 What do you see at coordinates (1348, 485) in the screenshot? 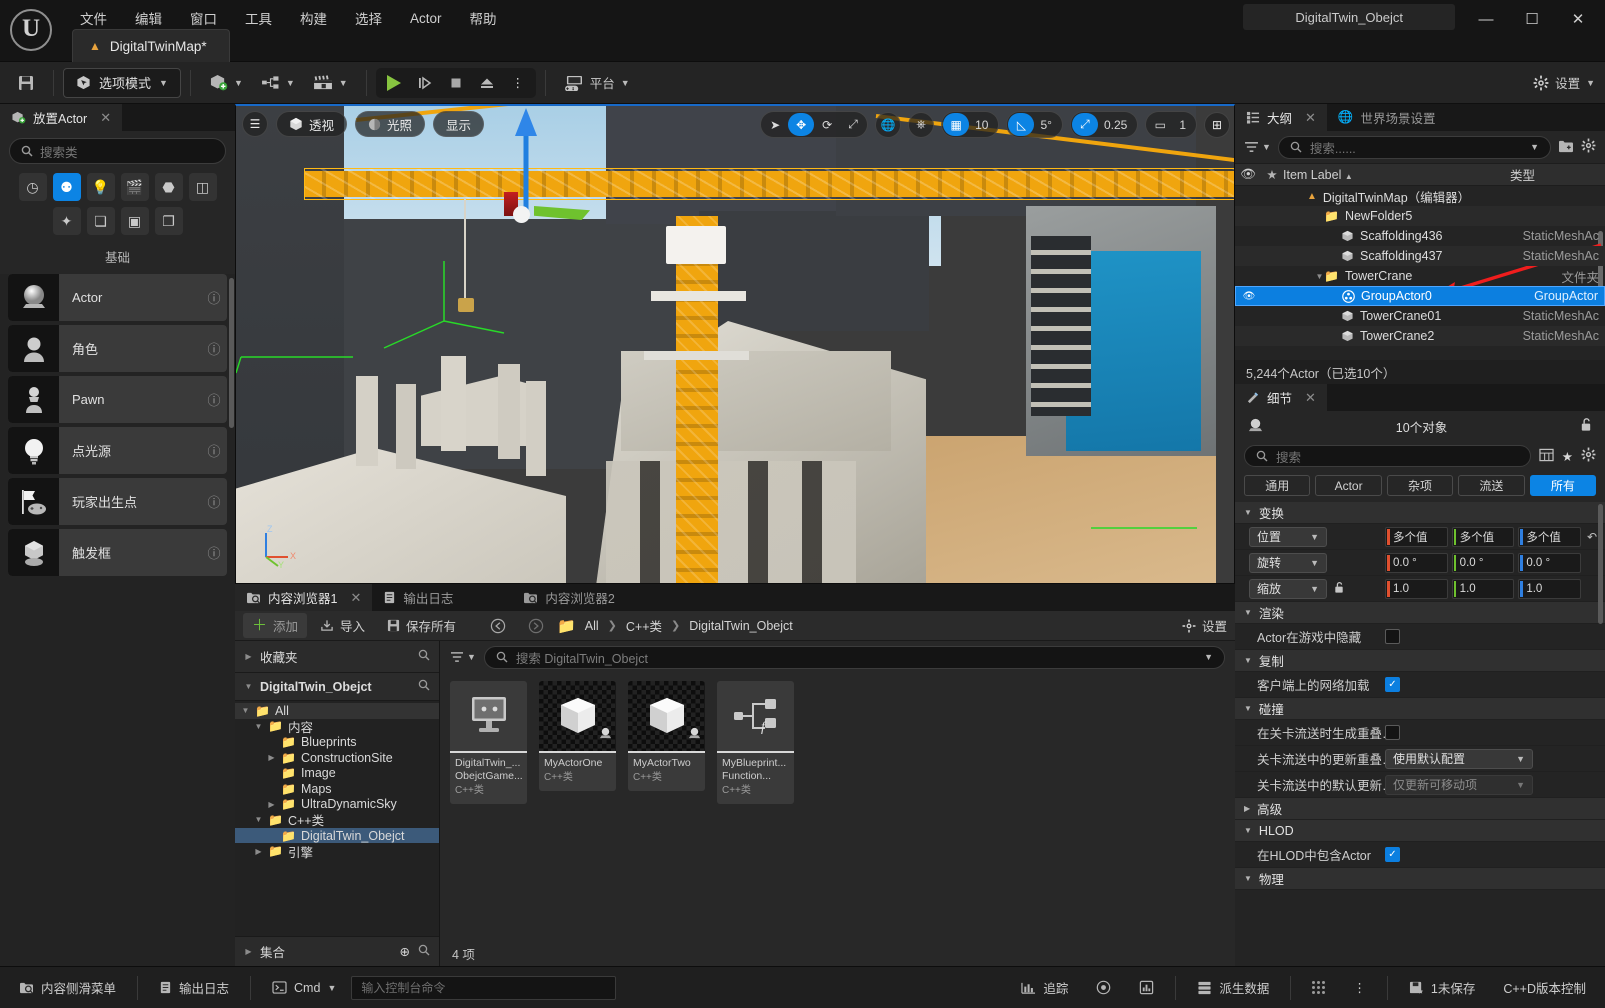
I see `details-filter-2: Actor` at bounding box center [1348, 485].